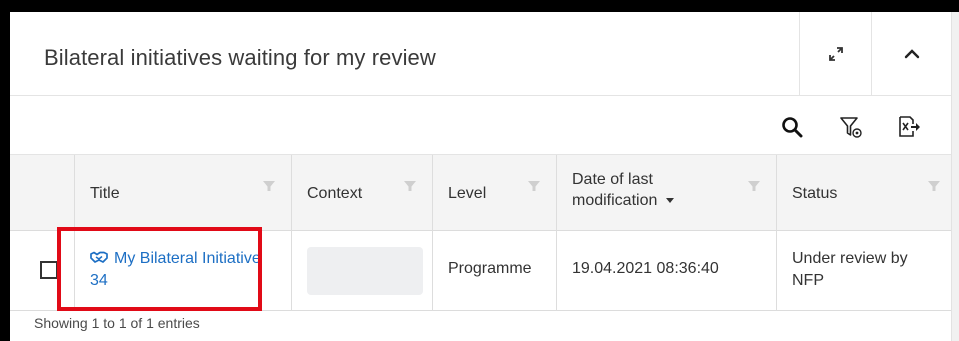 This screenshot has height=341, width=959. I want to click on context-cell, so click(361, 271).